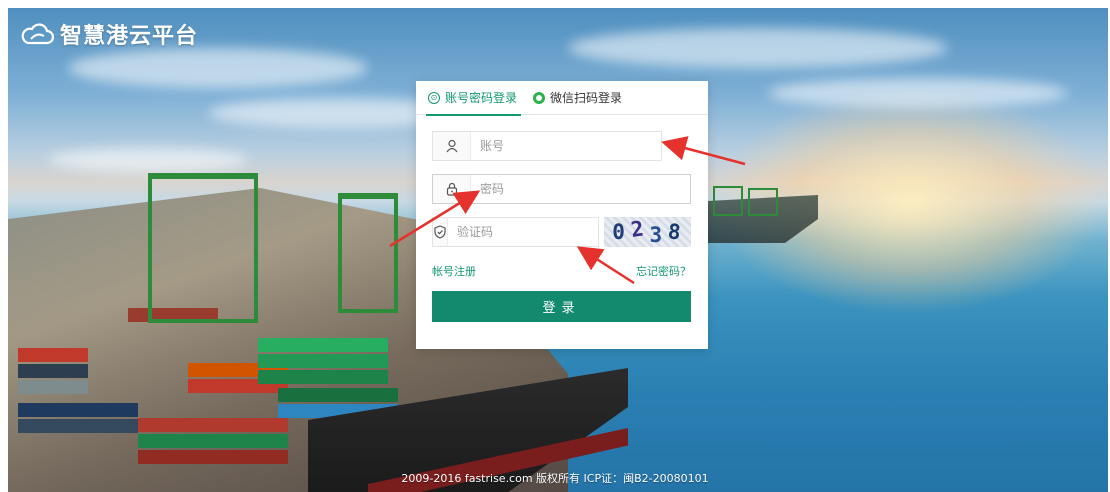 This screenshot has height=492, width=1110. What do you see at coordinates (440, 232) in the screenshot?
I see `shield-icon` at bounding box center [440, 232].